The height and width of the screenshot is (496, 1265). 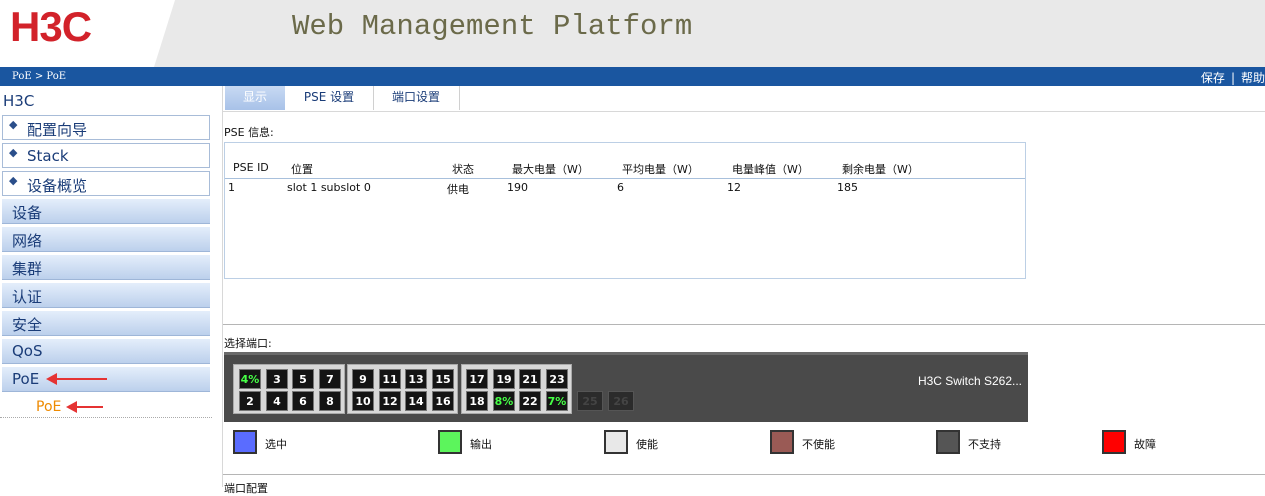 I want to click on switch-port: 17, so click(x=477, y=379).